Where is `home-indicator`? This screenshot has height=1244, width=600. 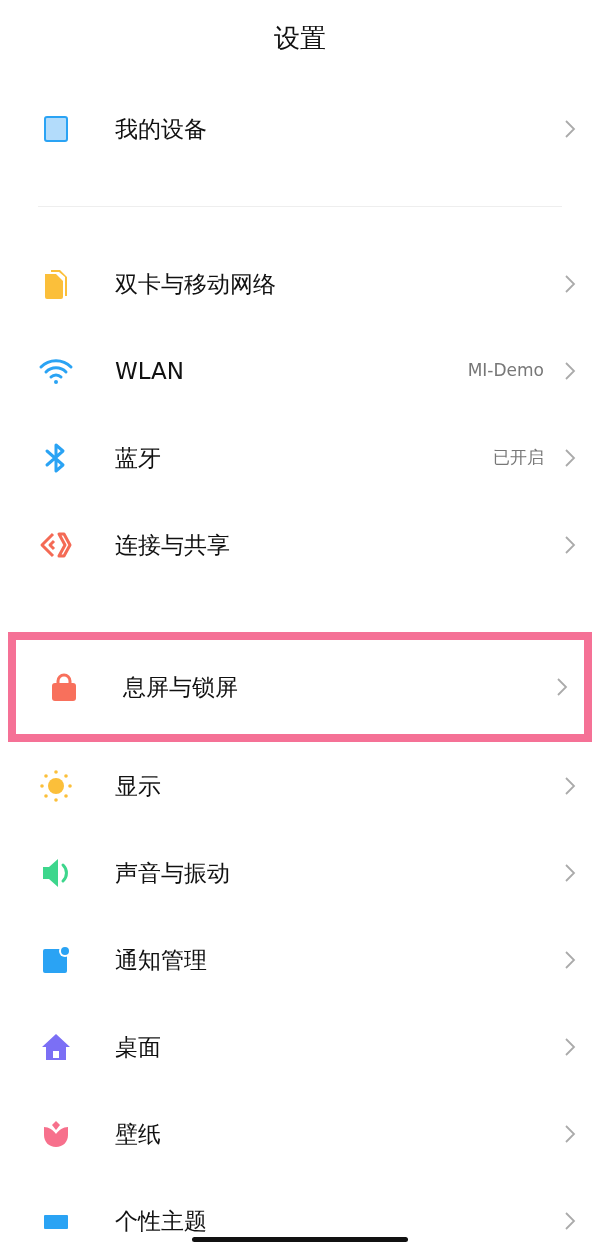 home-indicator is located at coordinates (300, 1239).